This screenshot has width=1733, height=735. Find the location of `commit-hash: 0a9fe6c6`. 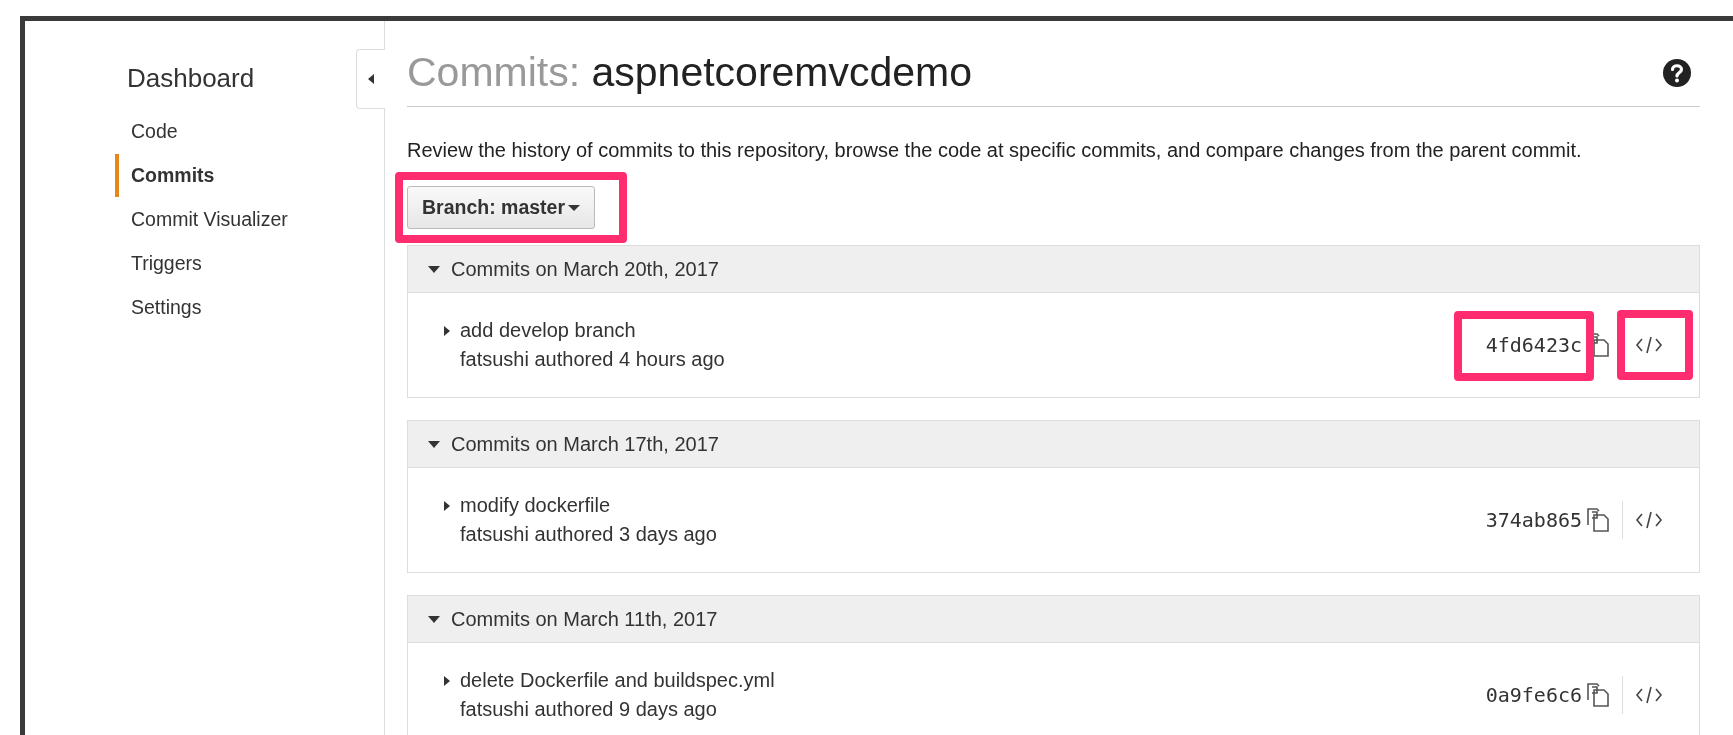

commit-hash: 0a9fe6c6 is located at coordinates (1533, 695).